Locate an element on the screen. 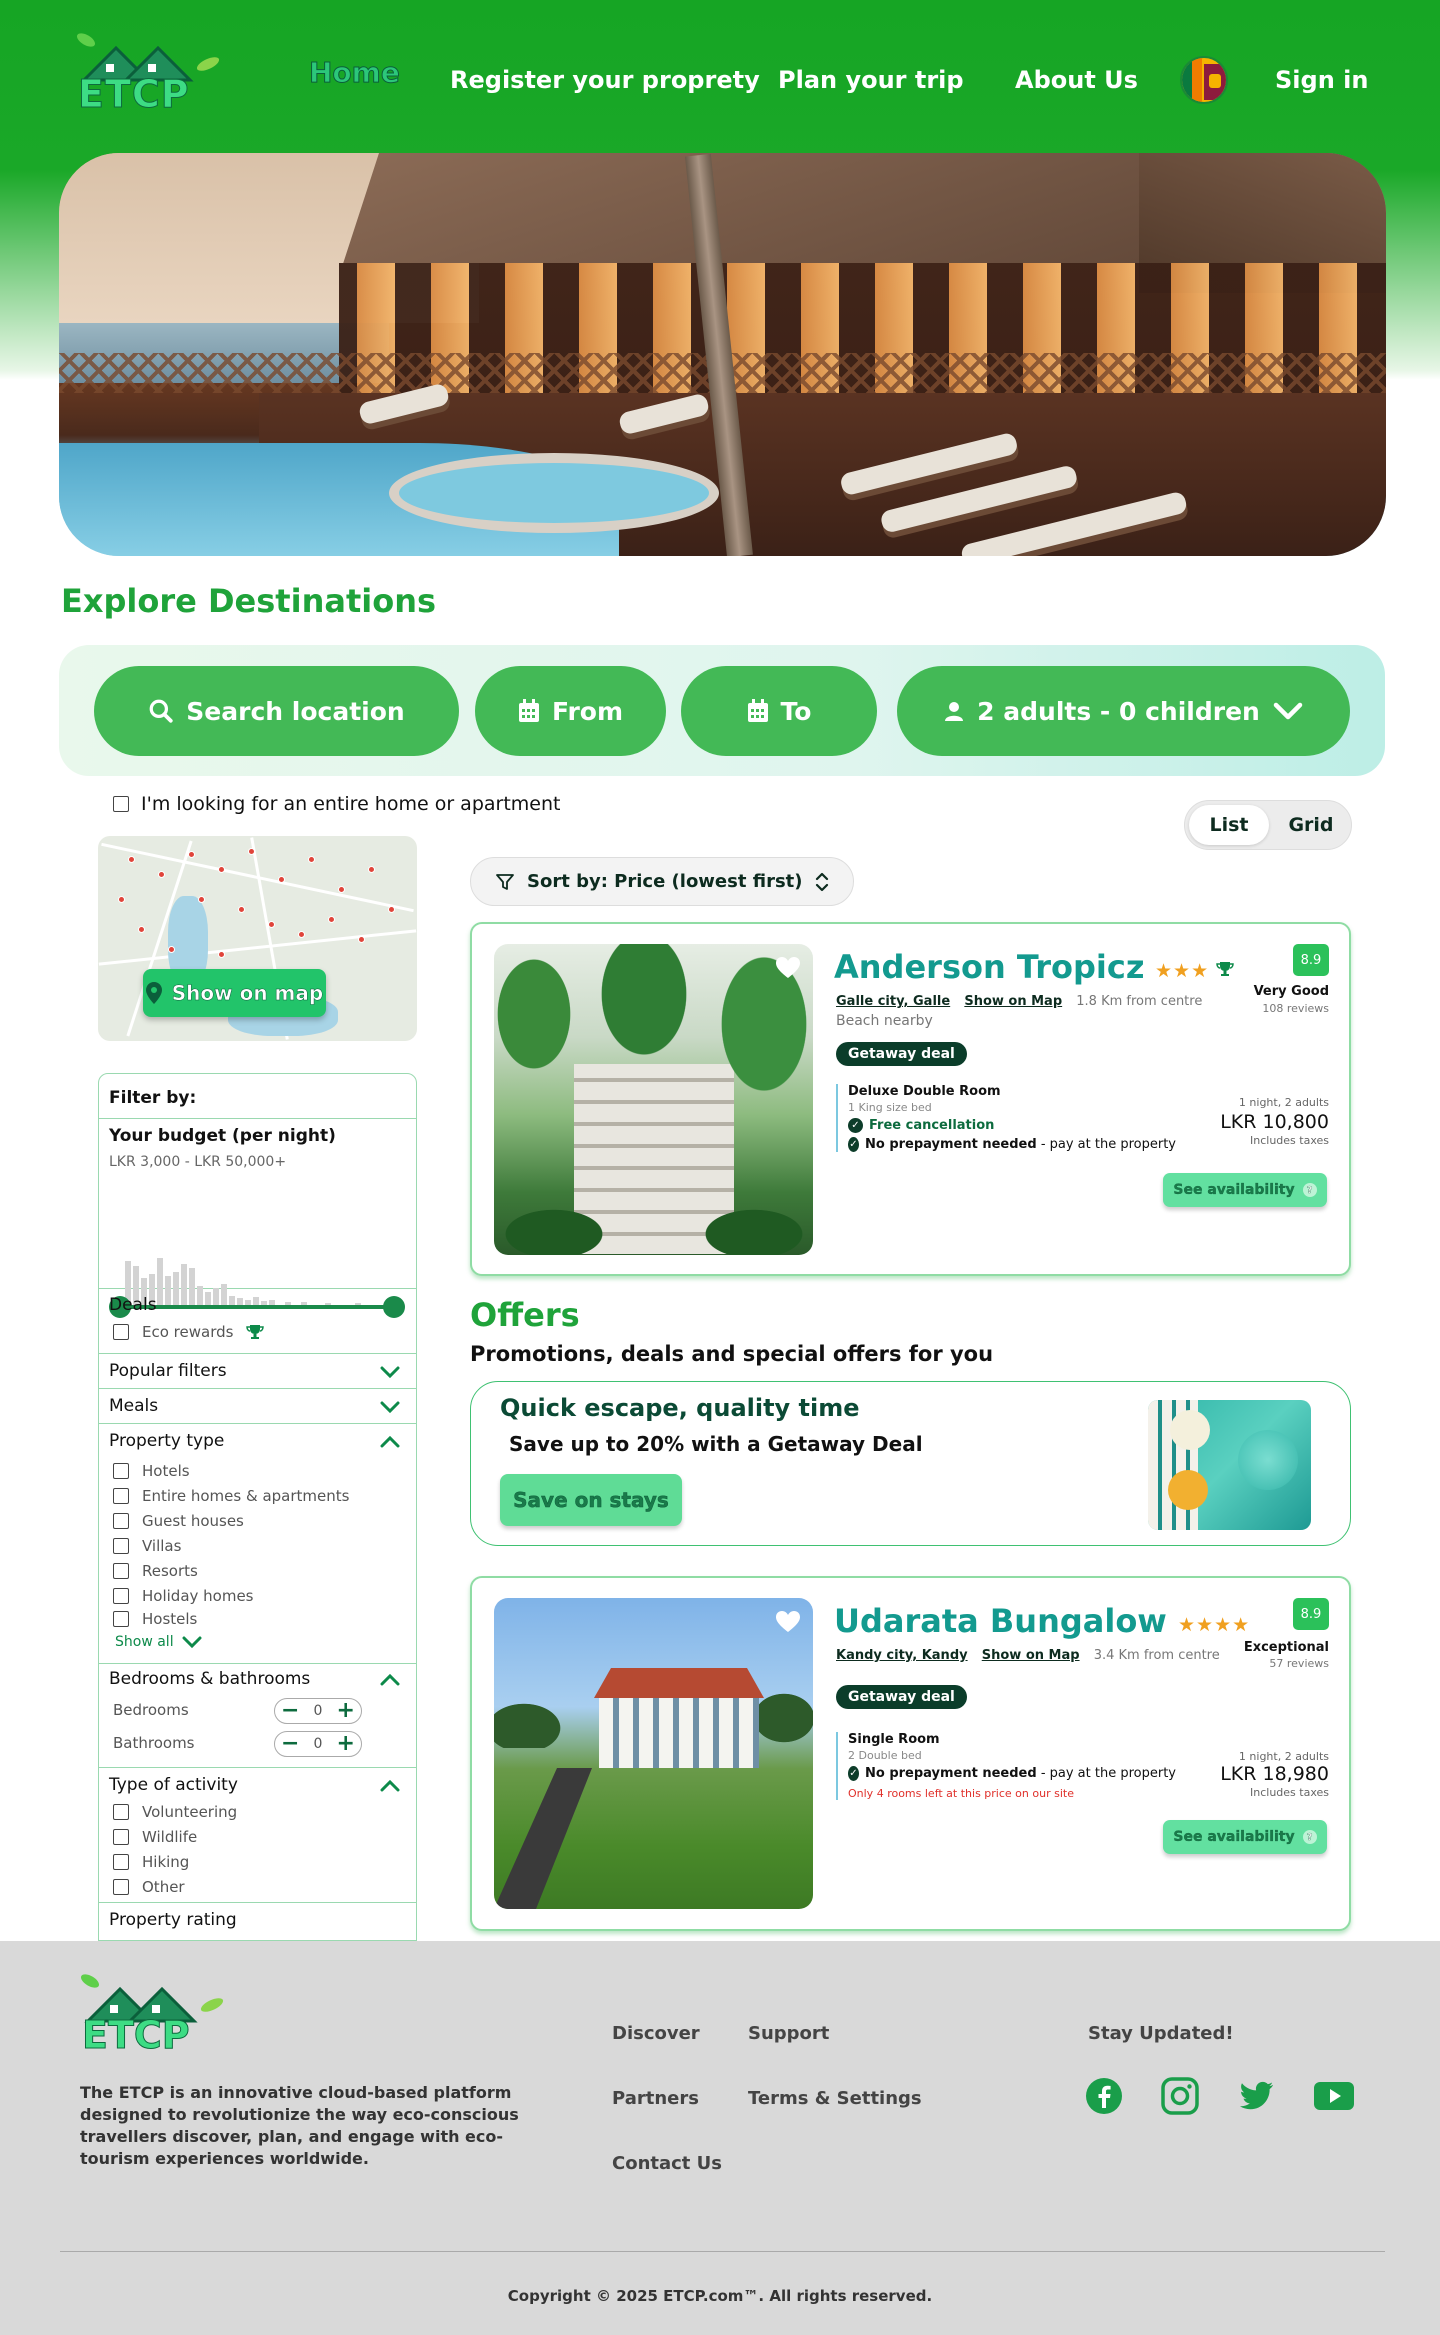 This screenshot has width=1440, height=2335. instagram-icon is located at coordinates (1180, 2096).